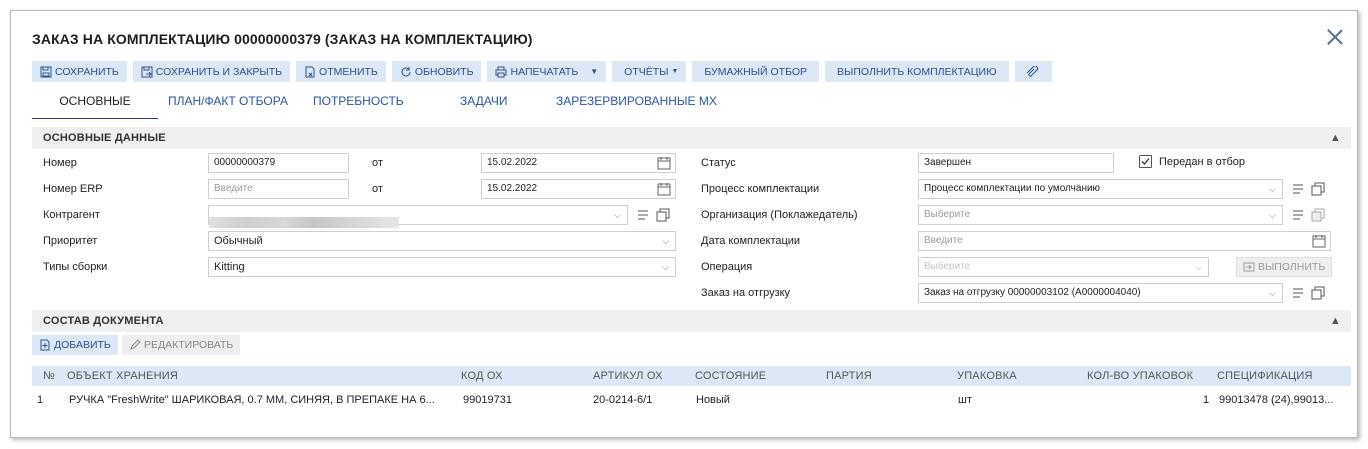  Describe the element at coordinates (675, 71) in the screenshot. I see `chevron-down-icon: ▼` at that location.